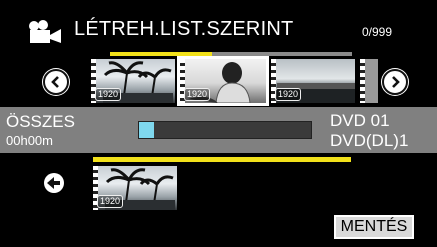 This screenshot has width=437, height=247. I want to click on back-button, so click(54, 183).